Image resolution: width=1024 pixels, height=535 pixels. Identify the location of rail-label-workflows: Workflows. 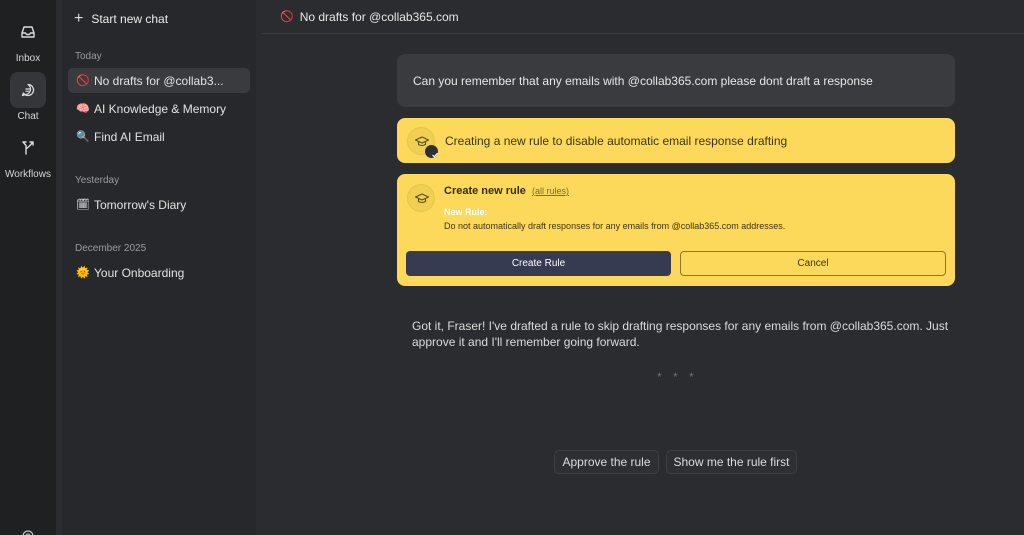
(28, 174).